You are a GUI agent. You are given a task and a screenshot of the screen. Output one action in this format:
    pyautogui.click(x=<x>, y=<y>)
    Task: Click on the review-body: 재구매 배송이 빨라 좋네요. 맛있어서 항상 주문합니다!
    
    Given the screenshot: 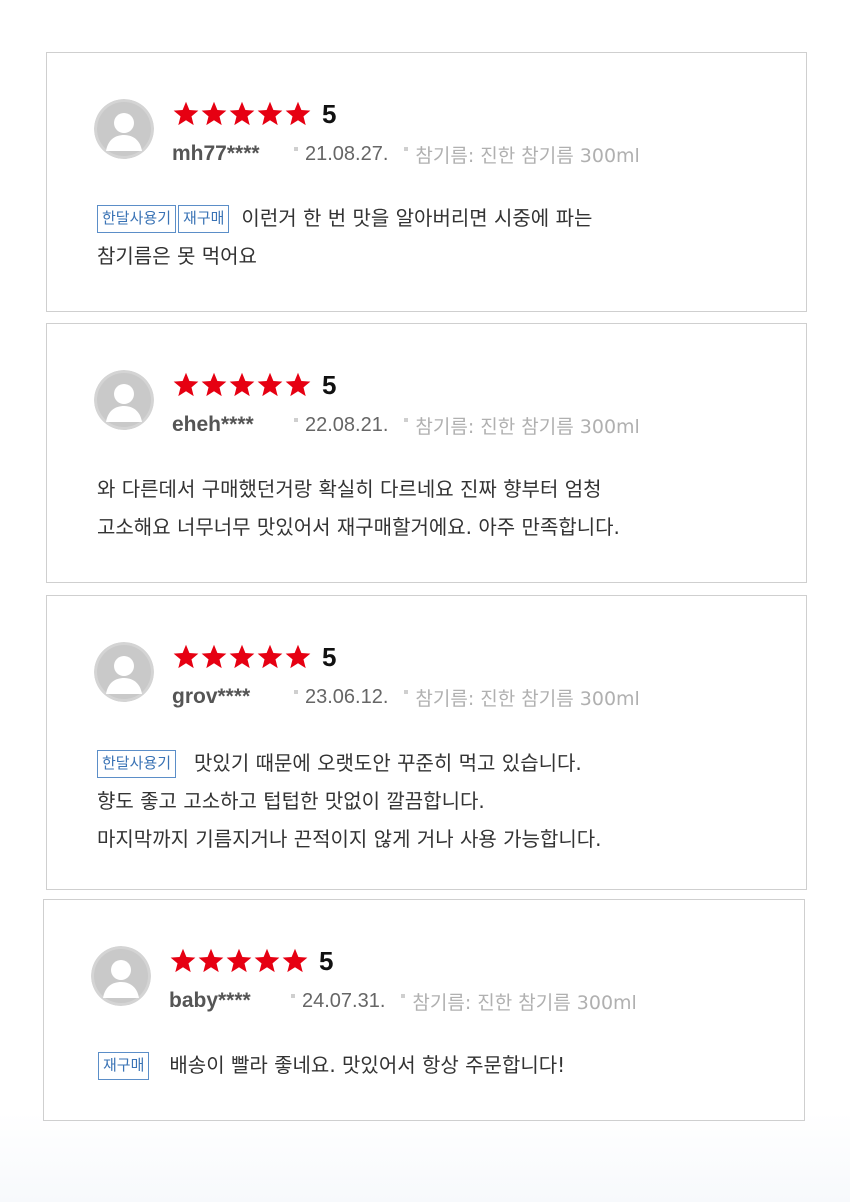 What is the action you would take?
    pyautogui.click(x=441, y=1065)
    